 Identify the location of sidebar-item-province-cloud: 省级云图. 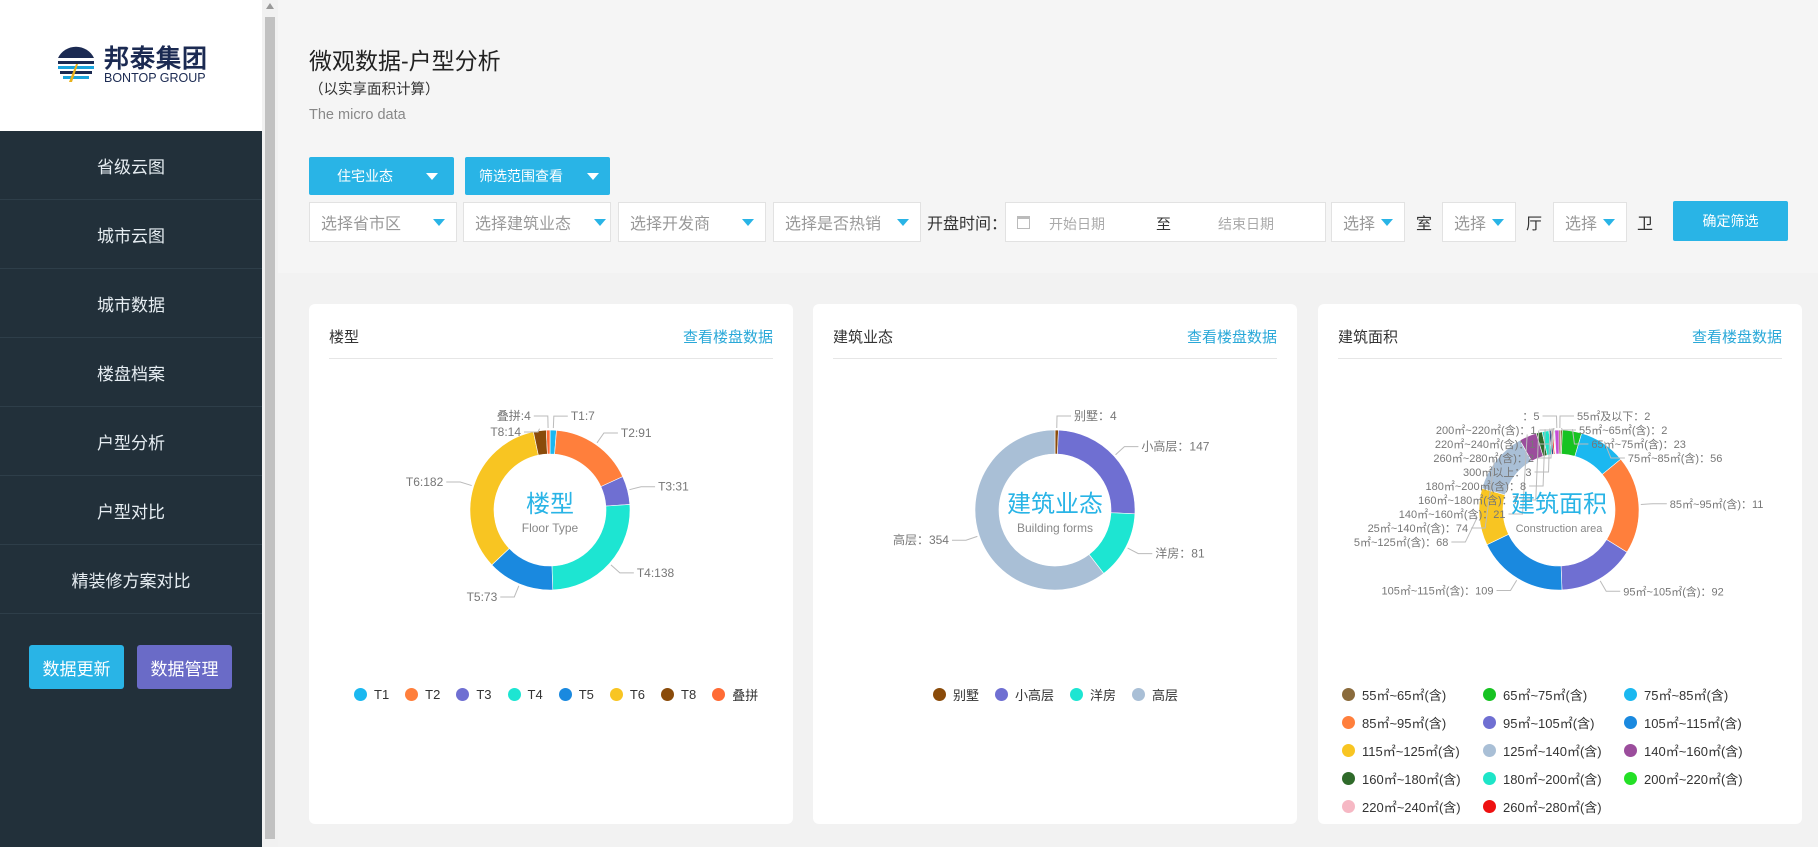
(131, 165).